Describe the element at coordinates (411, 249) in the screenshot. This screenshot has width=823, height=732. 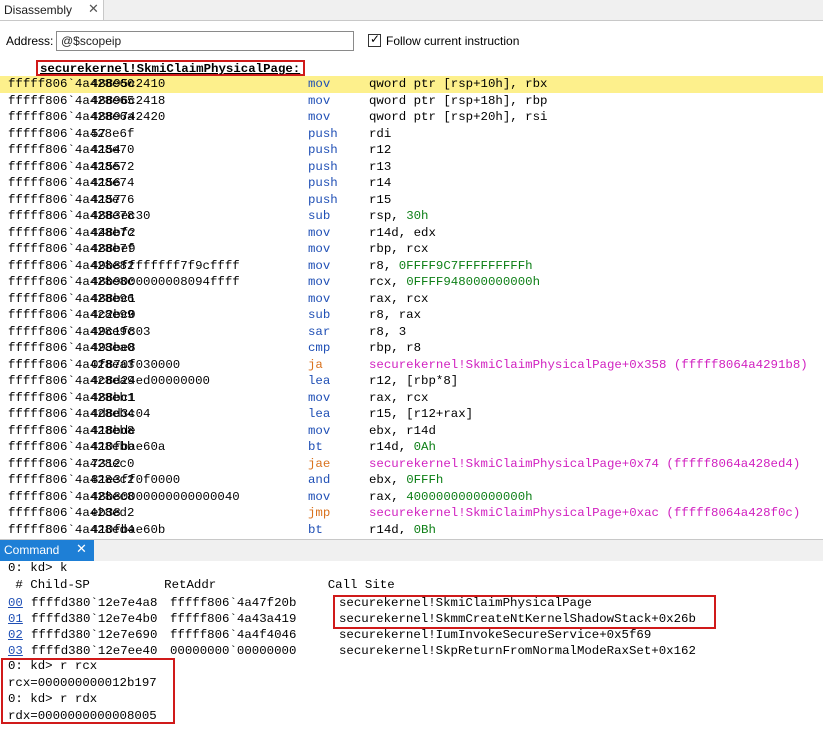
I see `instruction-row: fffff806`4a428e7f 488be9 mov rbp, rcx` at that location.